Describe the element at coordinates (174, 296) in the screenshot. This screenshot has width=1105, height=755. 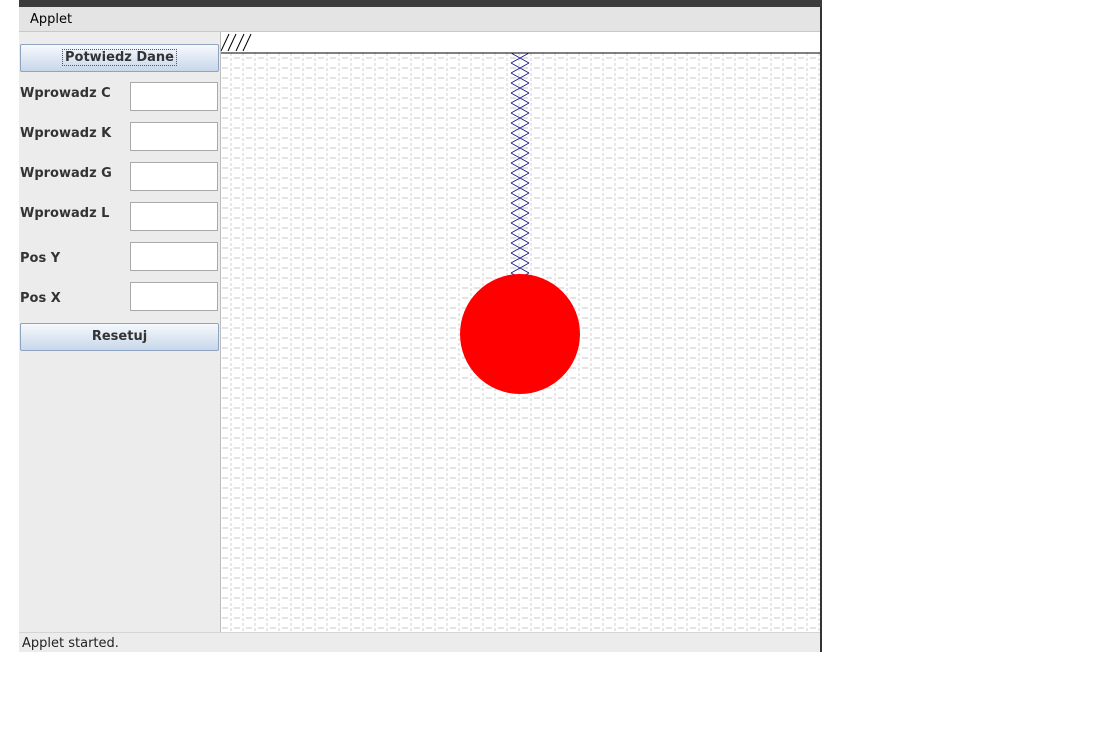
I see `input-pos-x` at that location.